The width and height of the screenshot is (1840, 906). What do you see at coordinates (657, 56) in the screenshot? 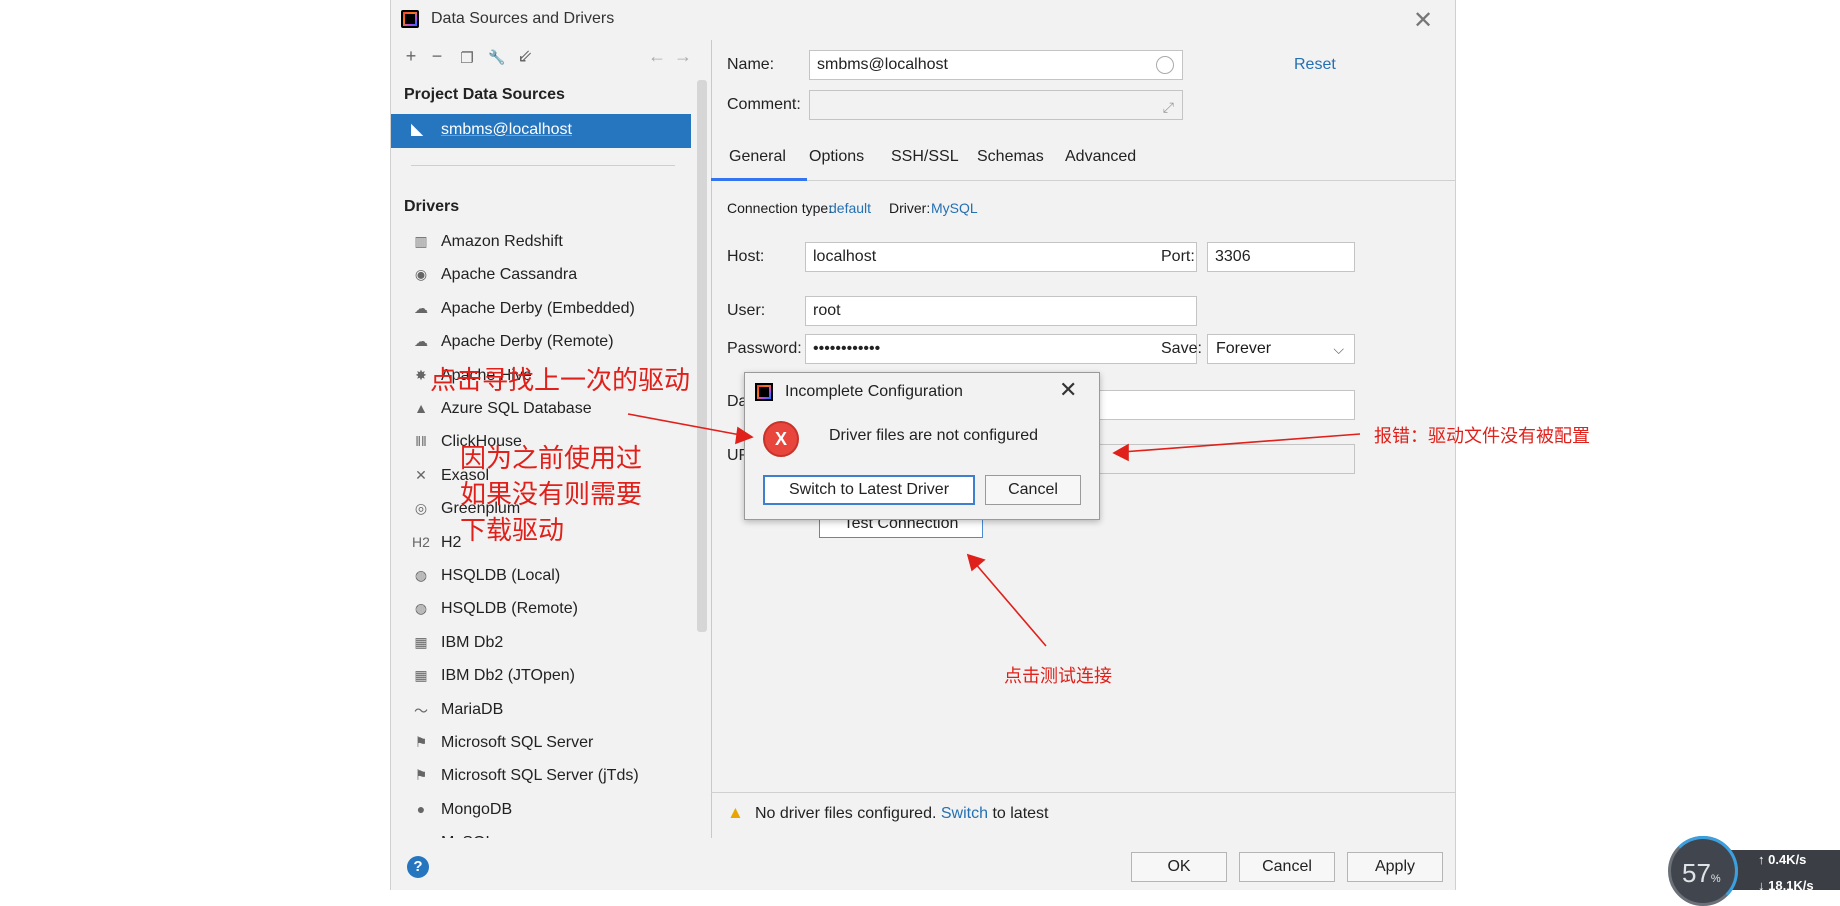
I see `back-arrow-icon: ←` at bounding box center [657, 56].